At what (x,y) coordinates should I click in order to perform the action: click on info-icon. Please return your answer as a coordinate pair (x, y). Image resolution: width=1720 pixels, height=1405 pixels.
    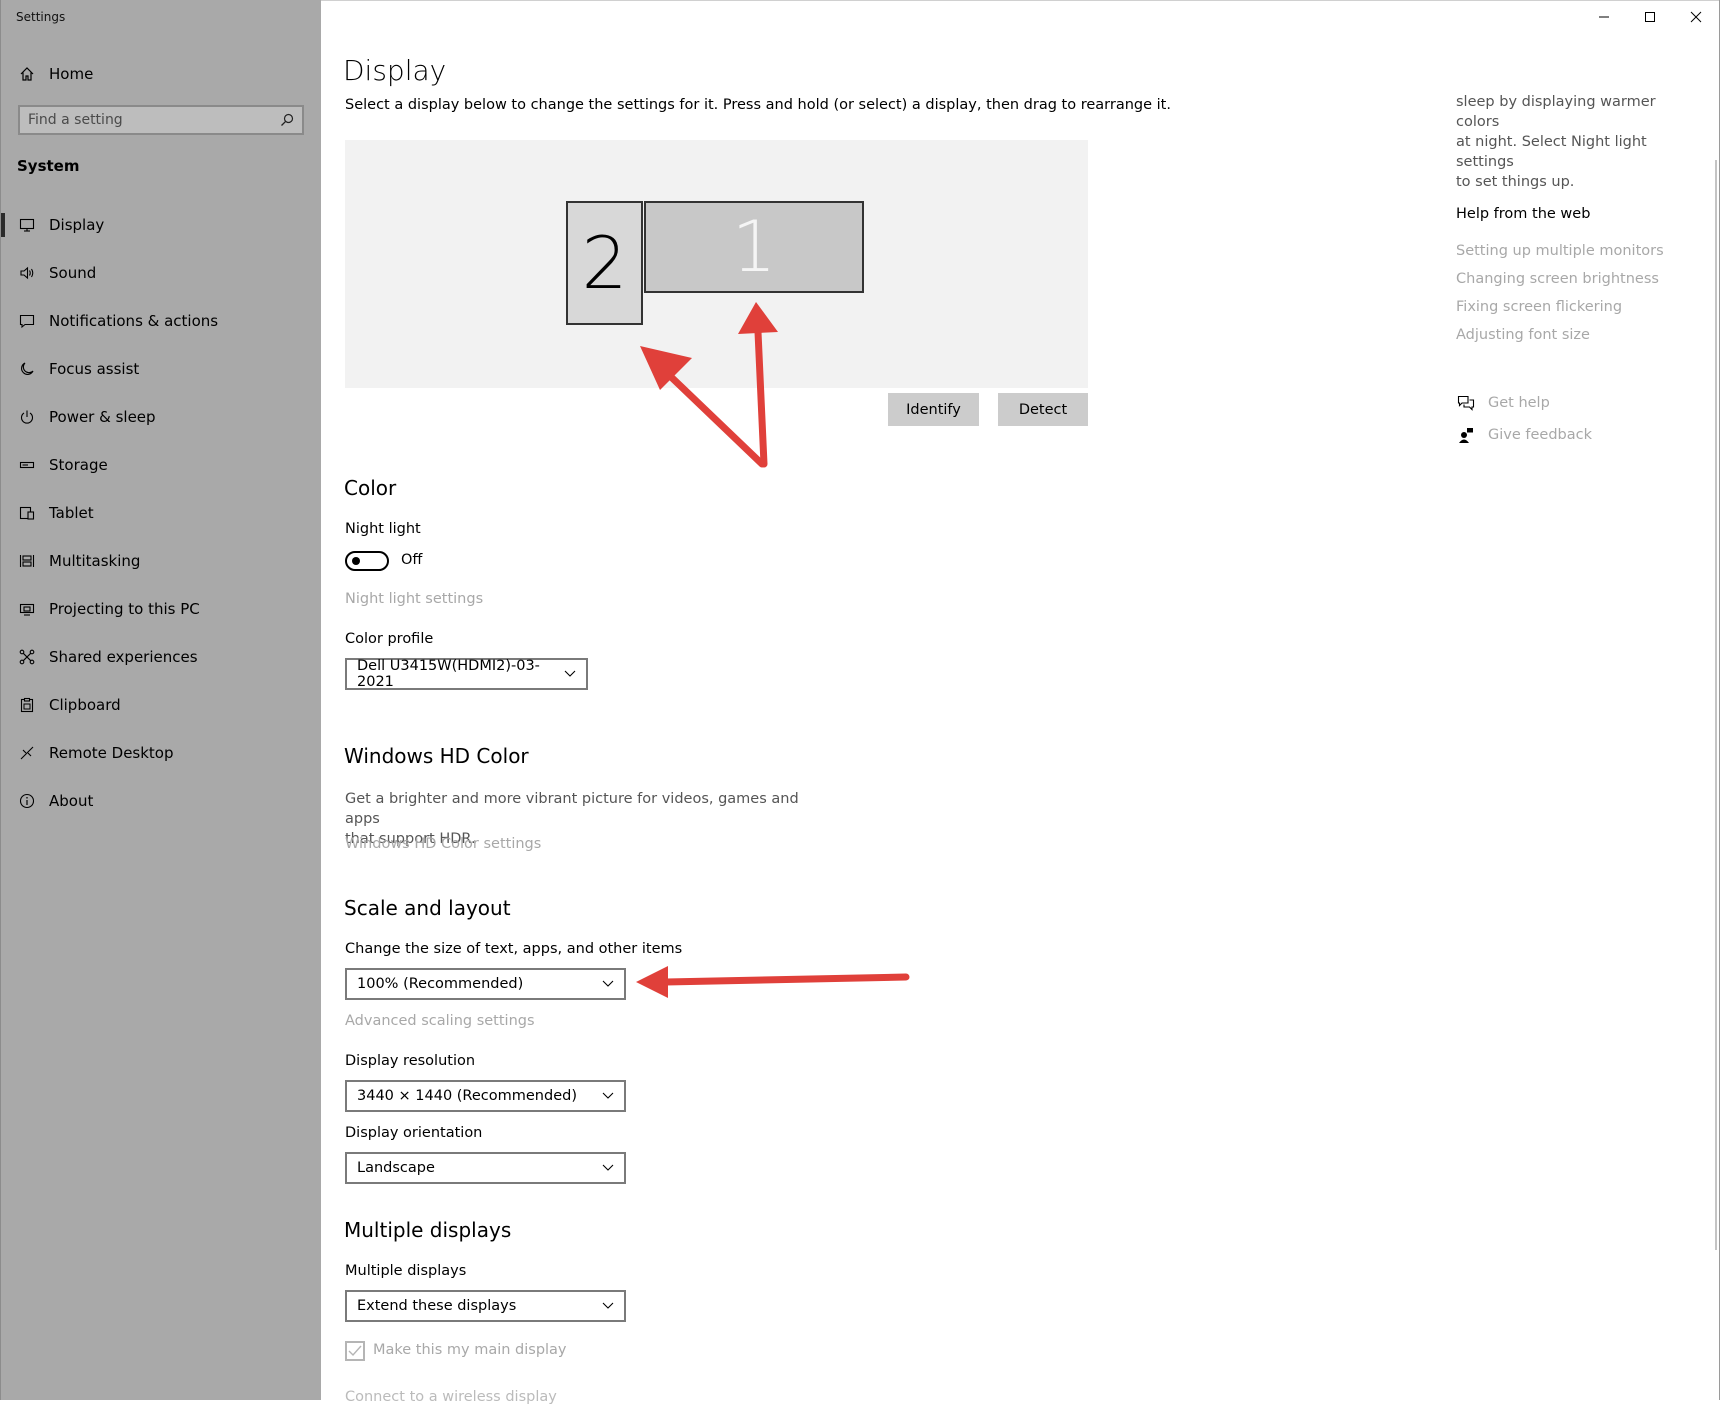
    Looking at the image, I should click on (27, 801).